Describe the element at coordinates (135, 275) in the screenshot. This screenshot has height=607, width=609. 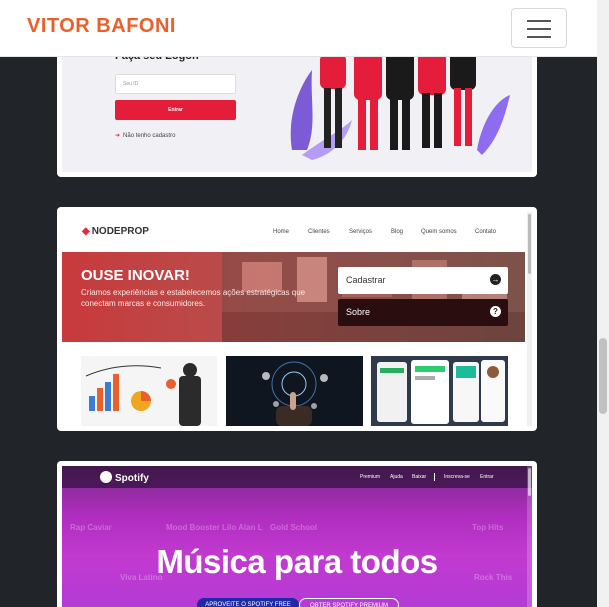
I see `nodeprop-hero-title: OUSE INOVAR!` at that location.